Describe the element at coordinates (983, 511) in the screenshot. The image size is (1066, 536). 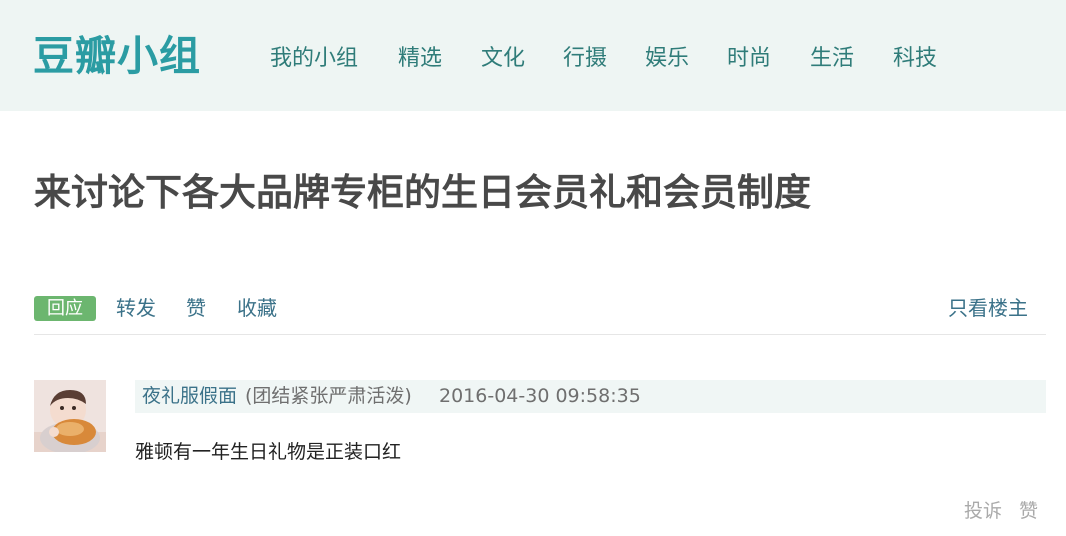
I see `report-link: 投诉` at that location.